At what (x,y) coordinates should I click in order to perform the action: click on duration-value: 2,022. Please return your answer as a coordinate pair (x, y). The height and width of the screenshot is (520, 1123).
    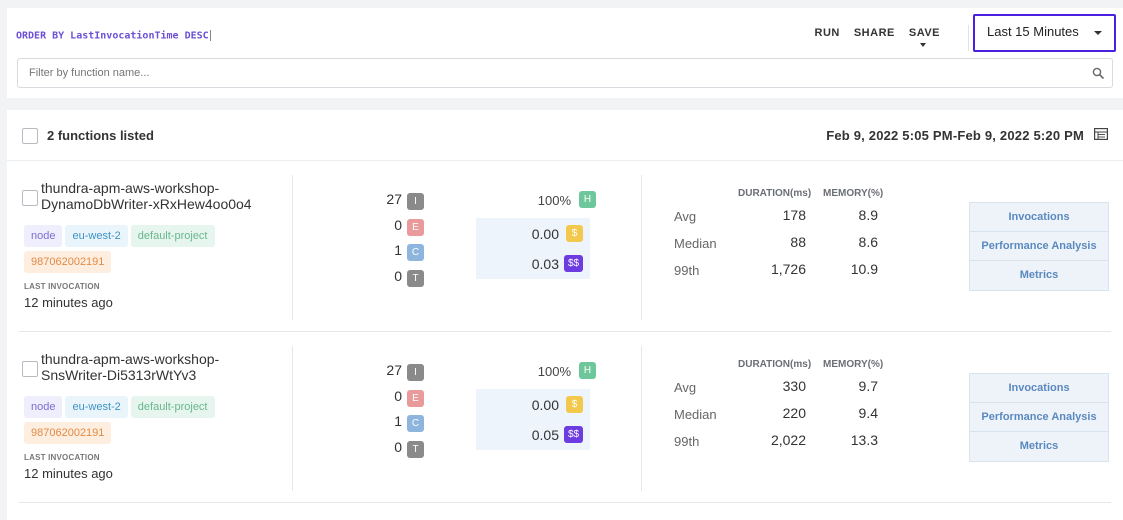
    Looking at the image, I should click on (788, 440).